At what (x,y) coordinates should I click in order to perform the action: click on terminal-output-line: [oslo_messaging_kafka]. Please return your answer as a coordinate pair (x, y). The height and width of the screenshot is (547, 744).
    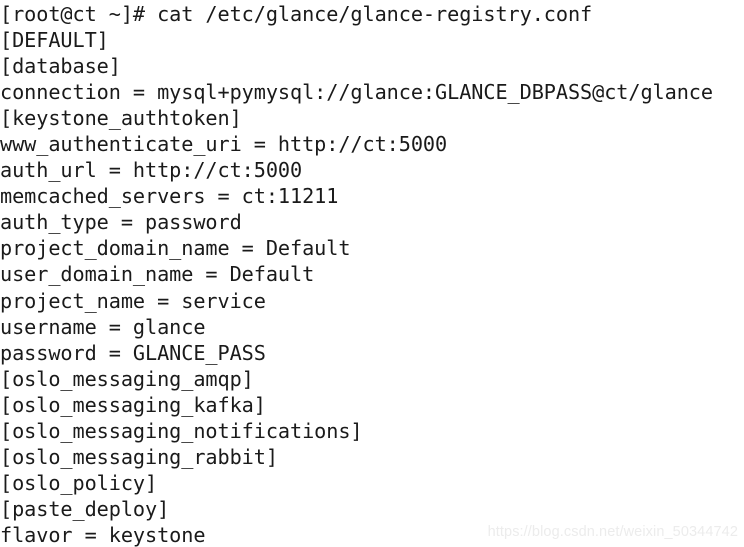
    Looking at the image, I should click on (133, 404).